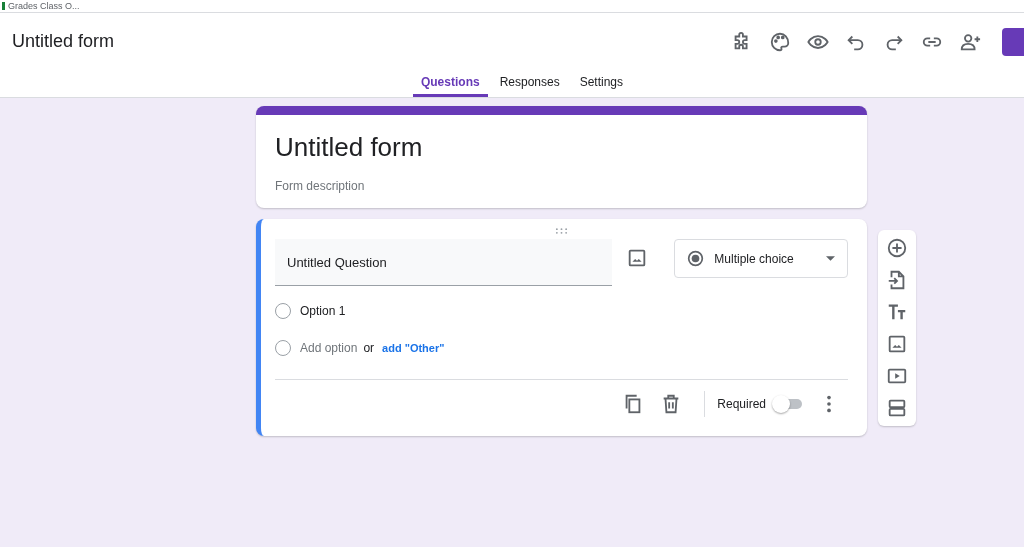 The height and width of the screenshot is (547, 1024). I want to click on required-label: Required, so click(741, 403).